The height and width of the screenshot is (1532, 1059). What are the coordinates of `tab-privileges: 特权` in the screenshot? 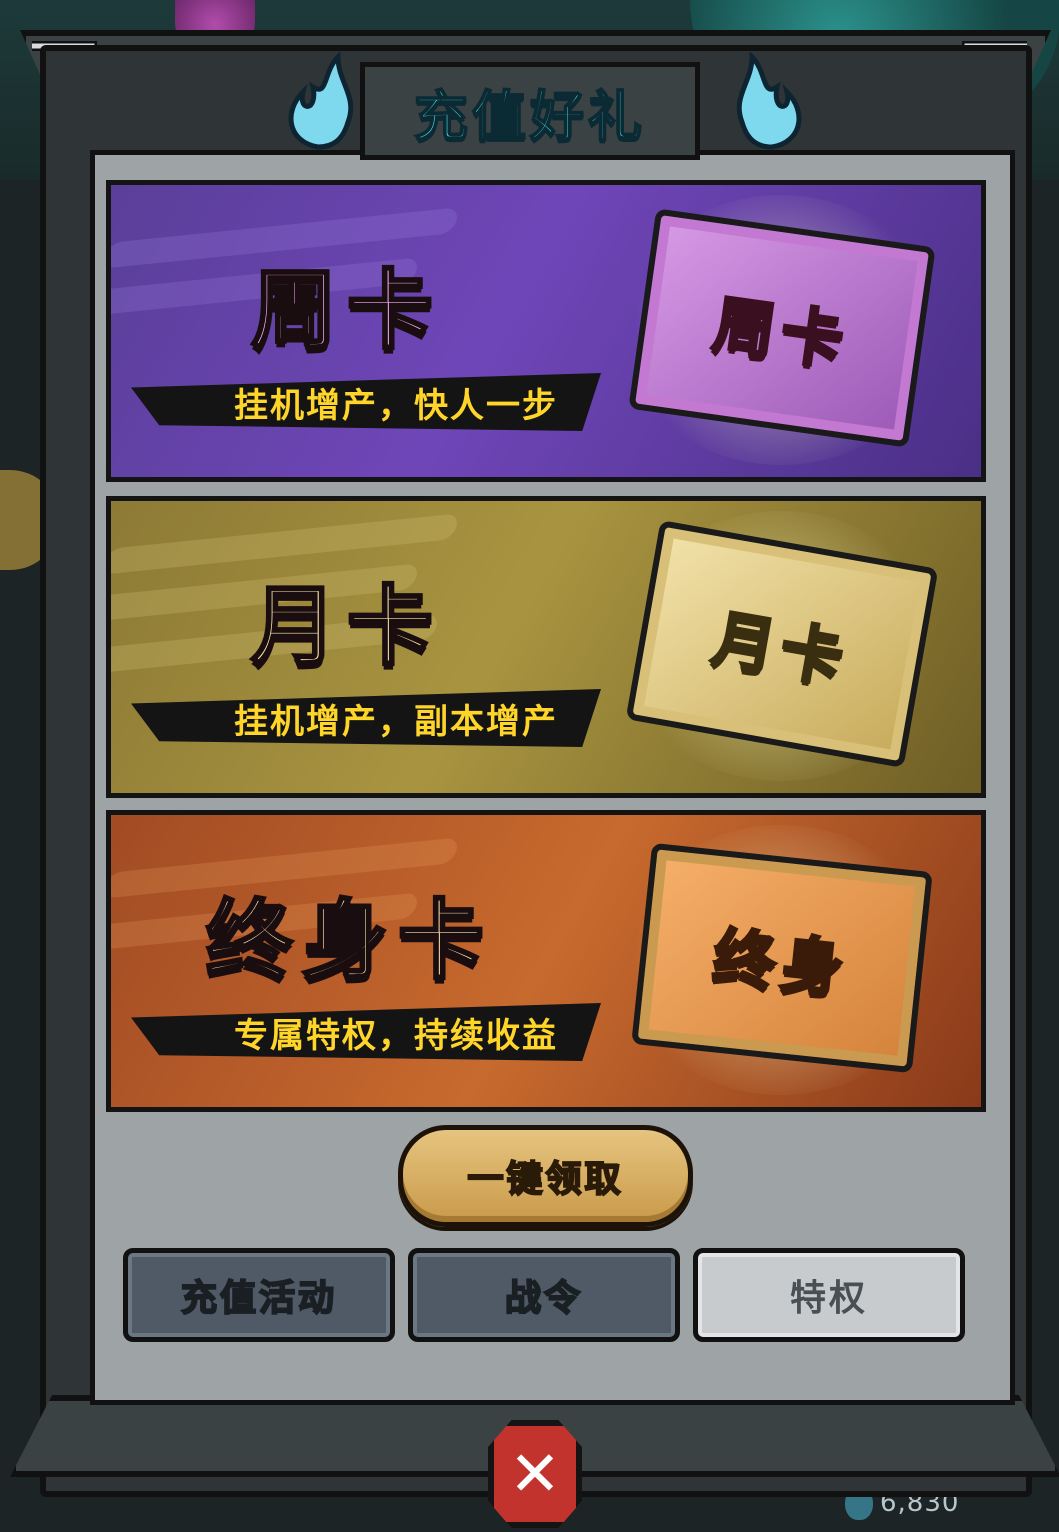 It's located at (829, 1295).